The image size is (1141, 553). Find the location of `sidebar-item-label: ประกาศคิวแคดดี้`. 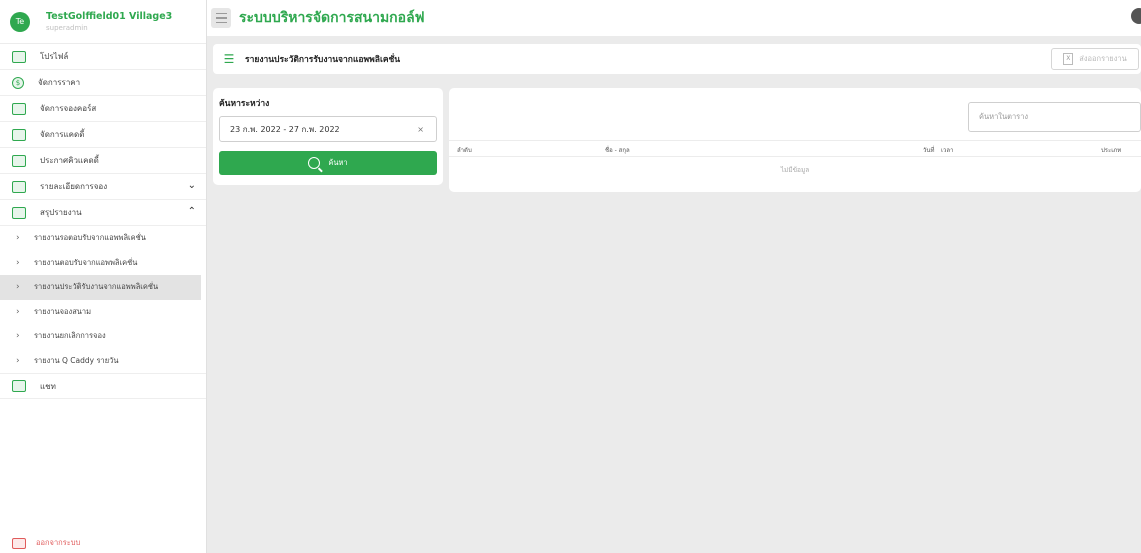

sidebar-item-label: ประกาศคิวแคดดี้ is located at coordinates (69, 160).